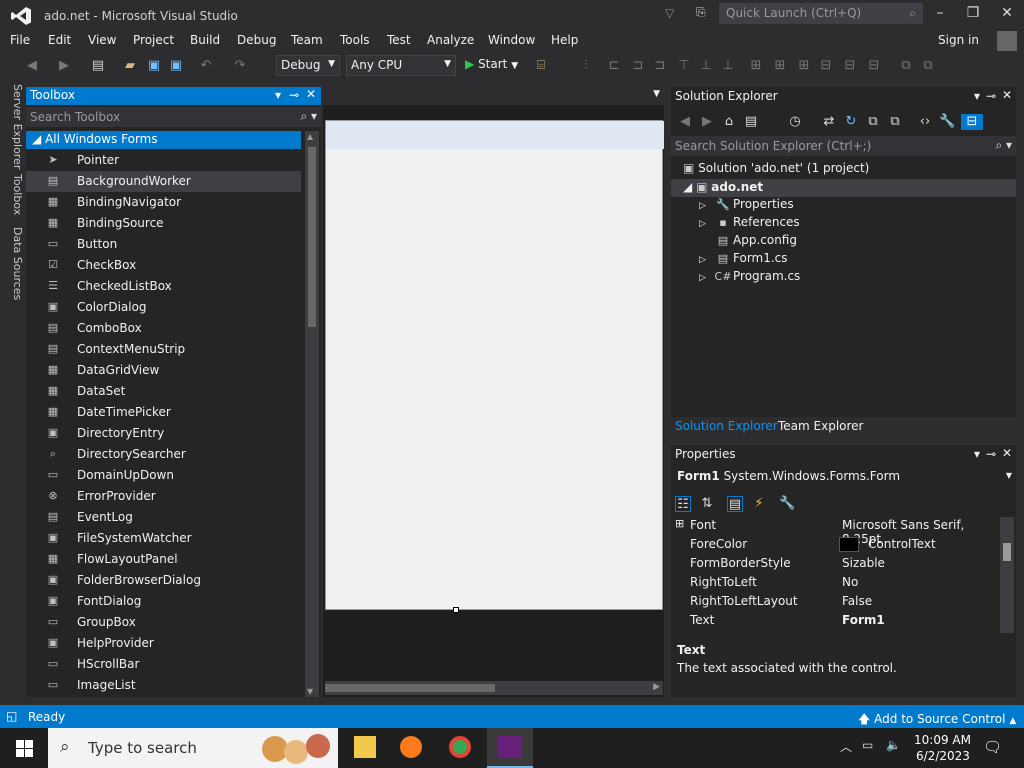 This screenshot has height=768, width=1024. I want to click on solution-node-properties: ▷ 🔧 Properties, so click(746, 204).